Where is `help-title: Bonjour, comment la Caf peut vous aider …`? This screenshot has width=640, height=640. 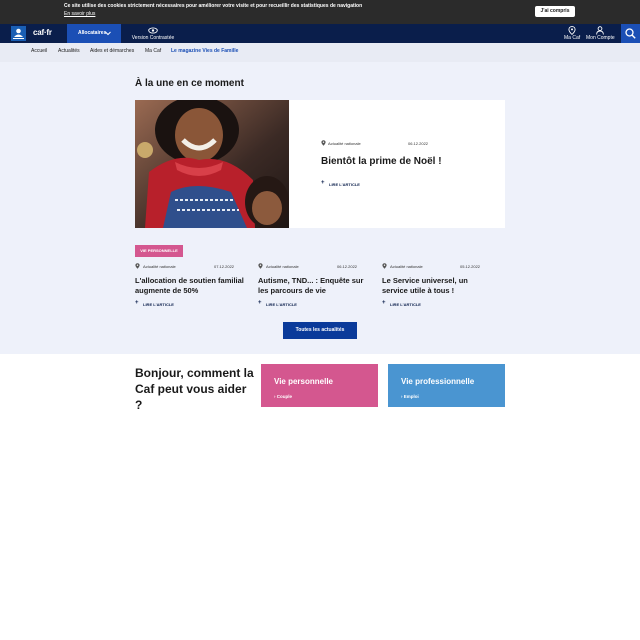
help-title: Bonjour, comment la Caf peut vous aider … is located at coordinates (194, 389).